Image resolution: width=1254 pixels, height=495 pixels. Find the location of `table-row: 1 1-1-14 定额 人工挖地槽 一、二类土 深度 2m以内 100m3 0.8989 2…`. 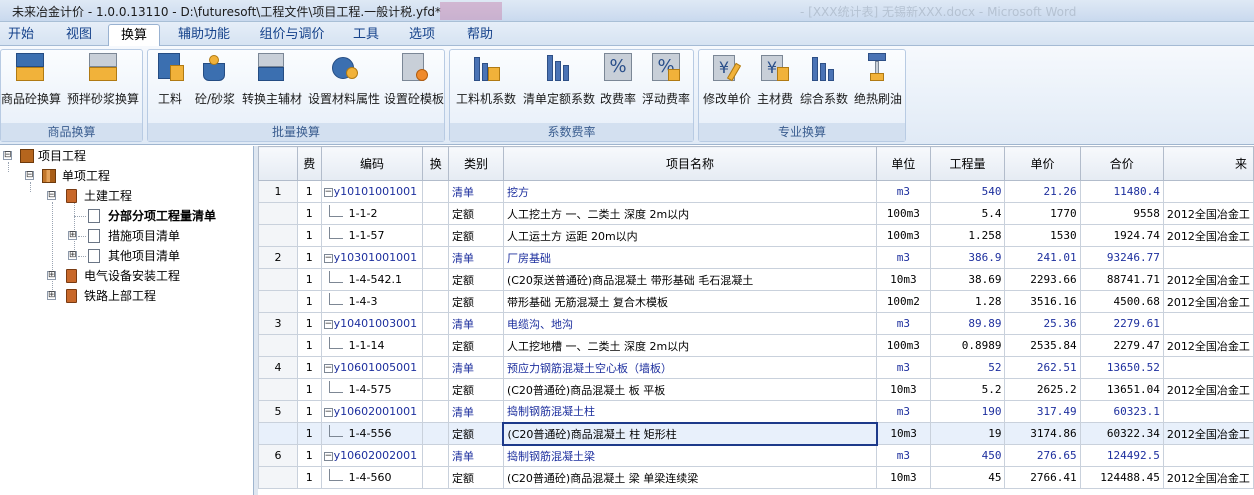

table-row: 1 1-1-14 定额 人工挖地槽 一、二类土 深度 2m以内 100m3 0.8989 2… is located at coordinates (756, 345).